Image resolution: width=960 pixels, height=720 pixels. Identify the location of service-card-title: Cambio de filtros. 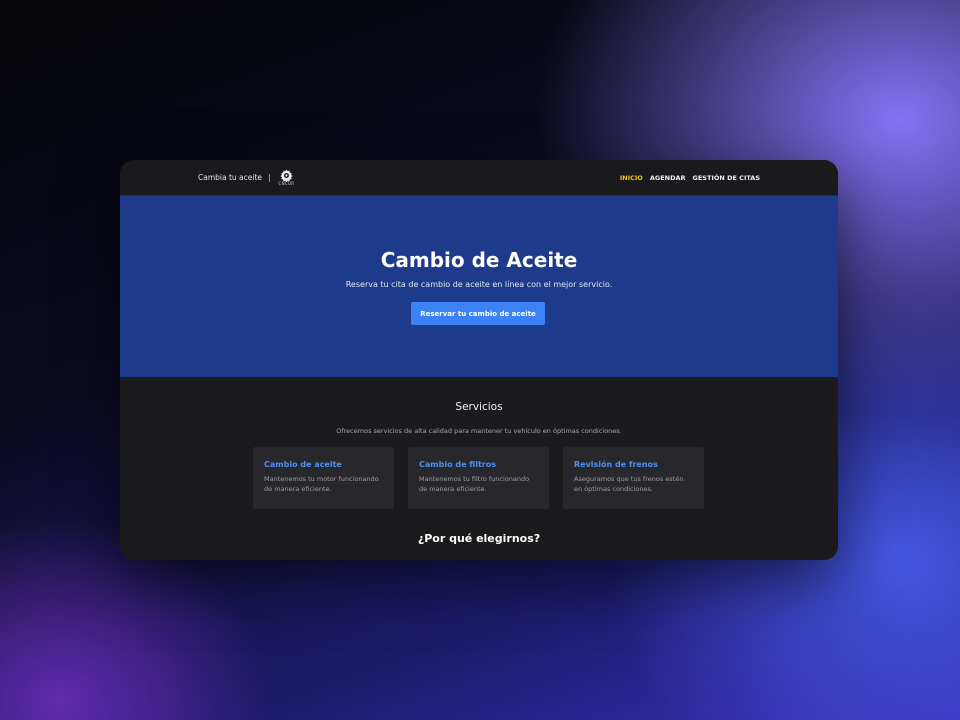
(457, 464).